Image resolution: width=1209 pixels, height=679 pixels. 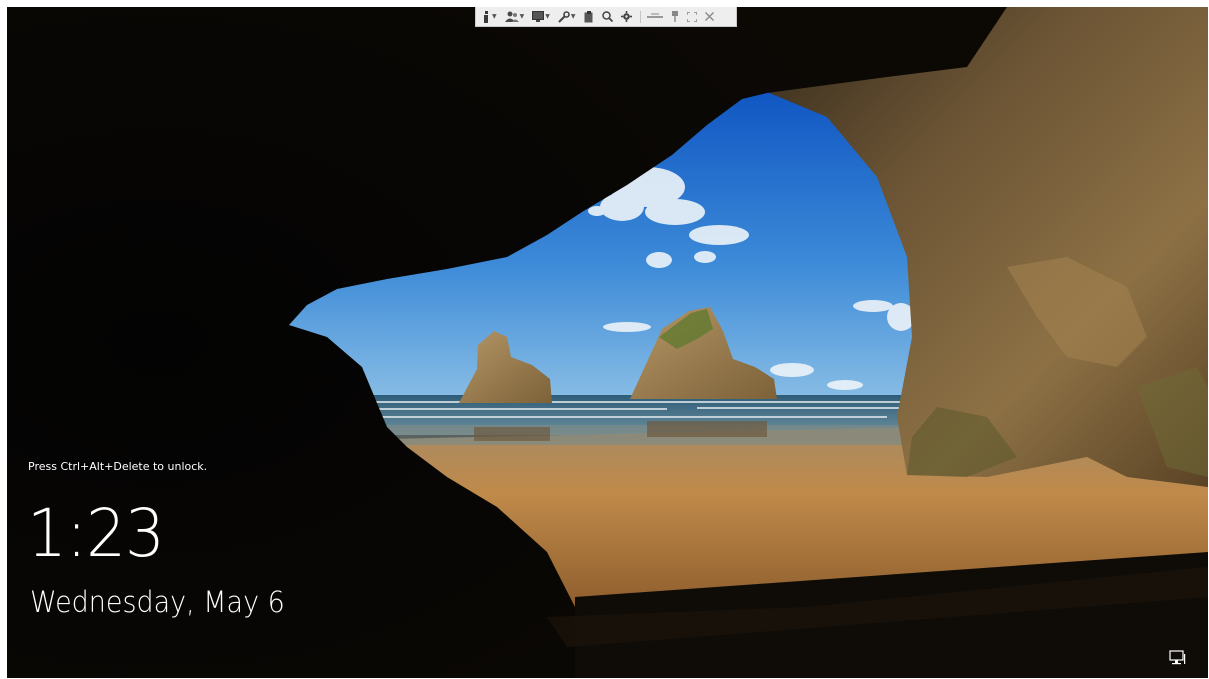 I want to click on wrench-icon, so click(x=564, y=16).